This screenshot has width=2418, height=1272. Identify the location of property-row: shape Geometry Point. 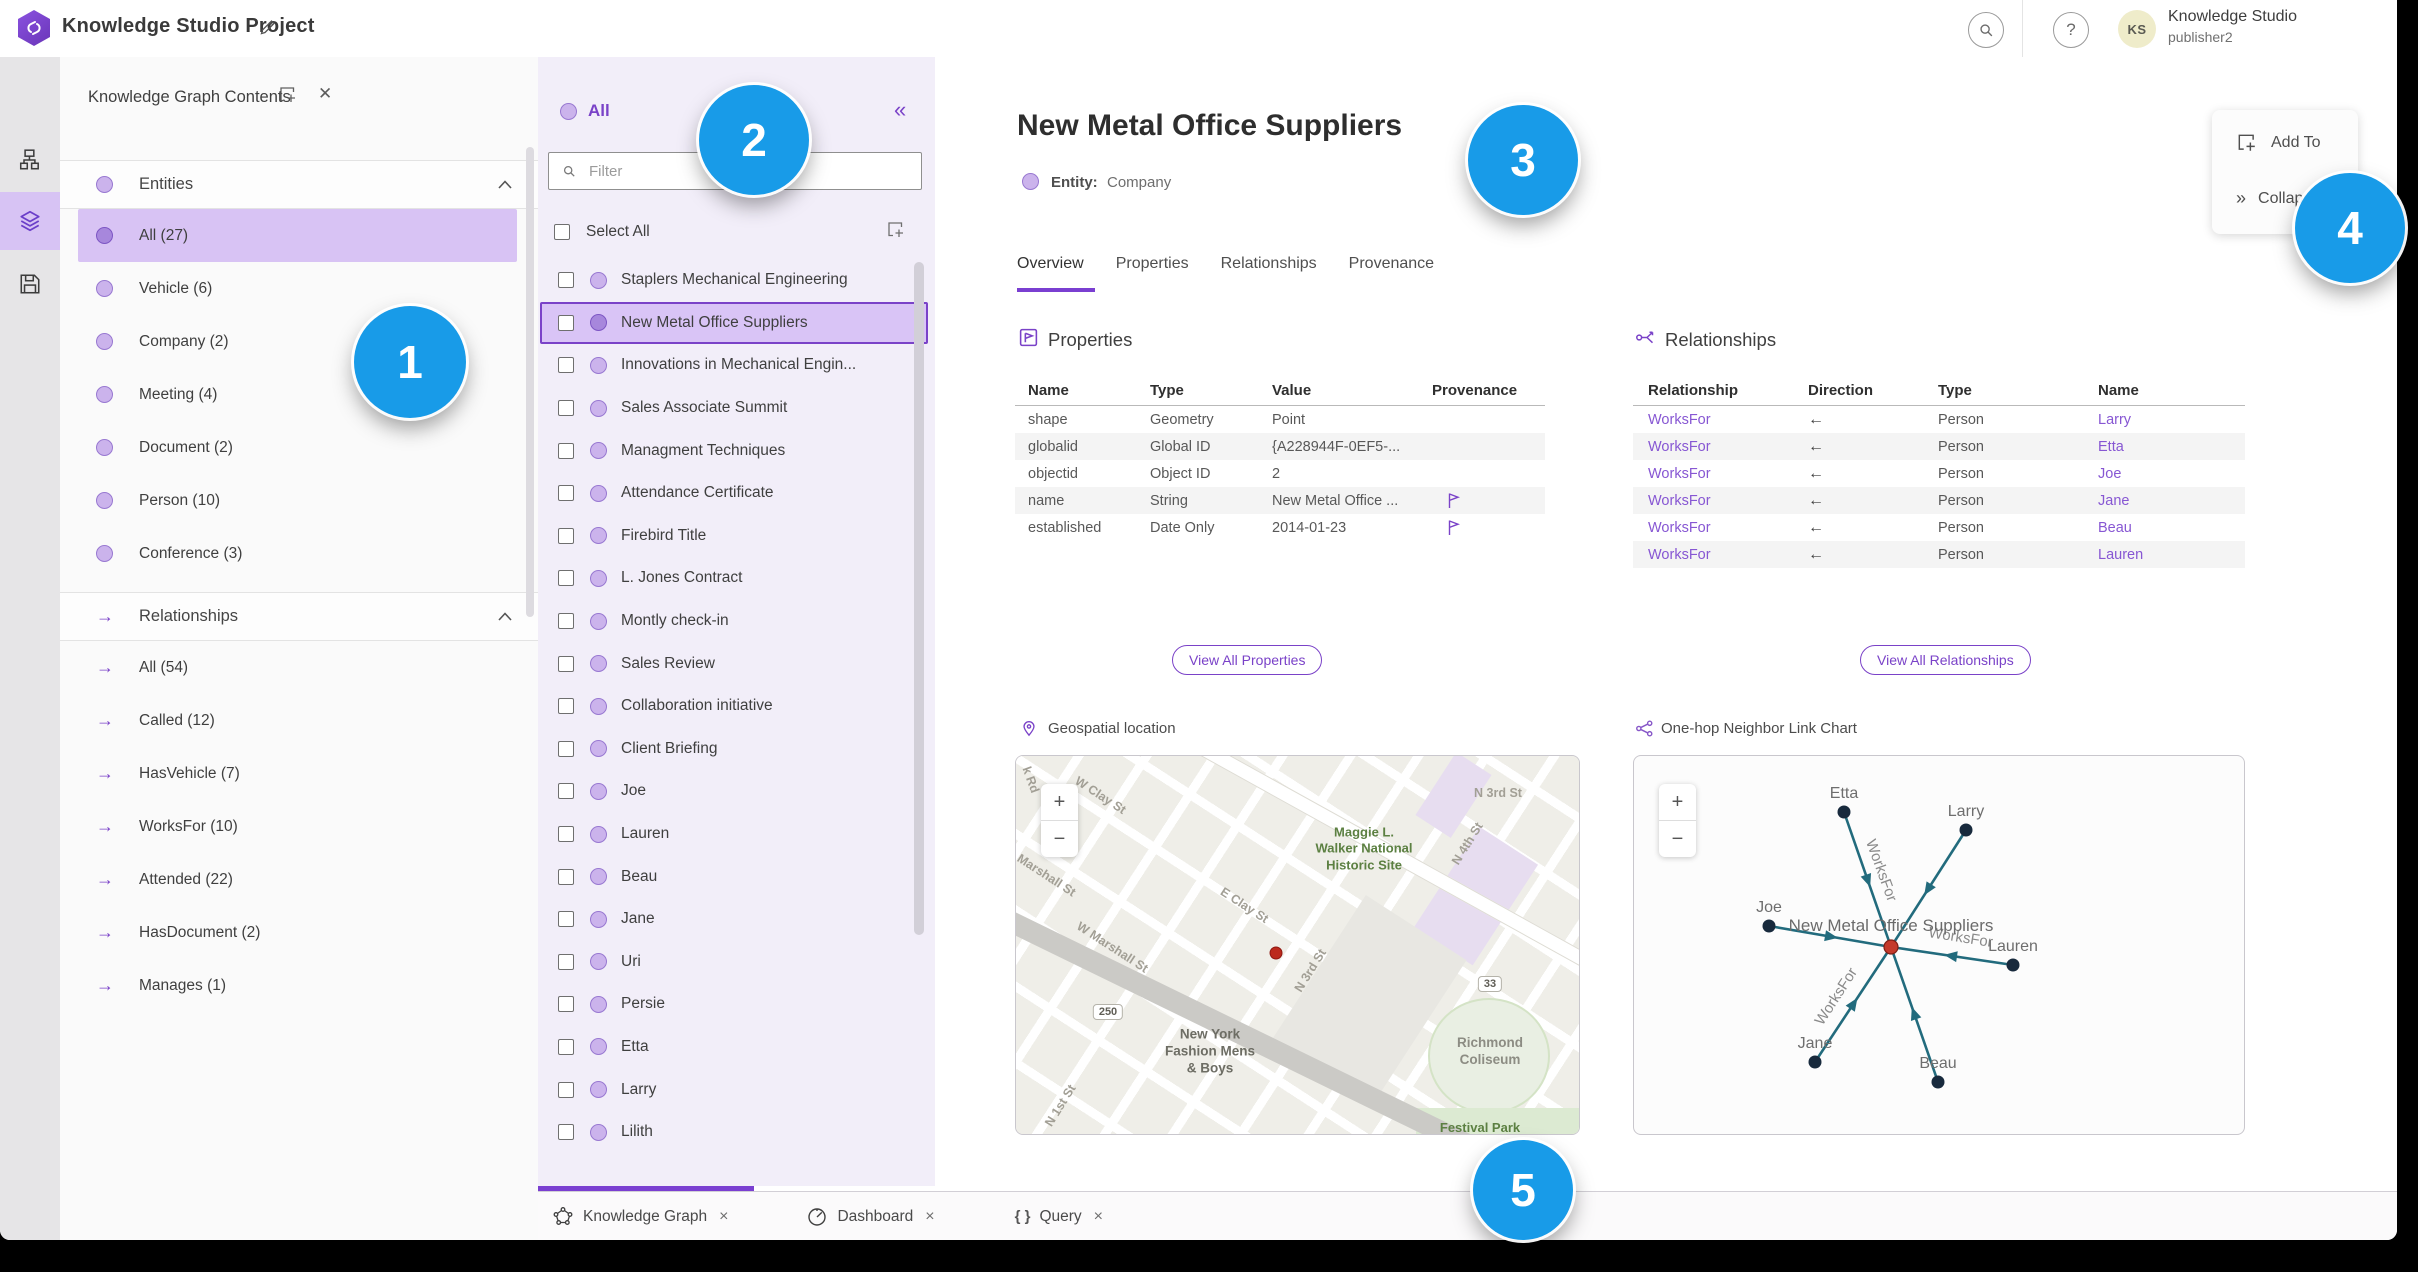
(1280, 419).